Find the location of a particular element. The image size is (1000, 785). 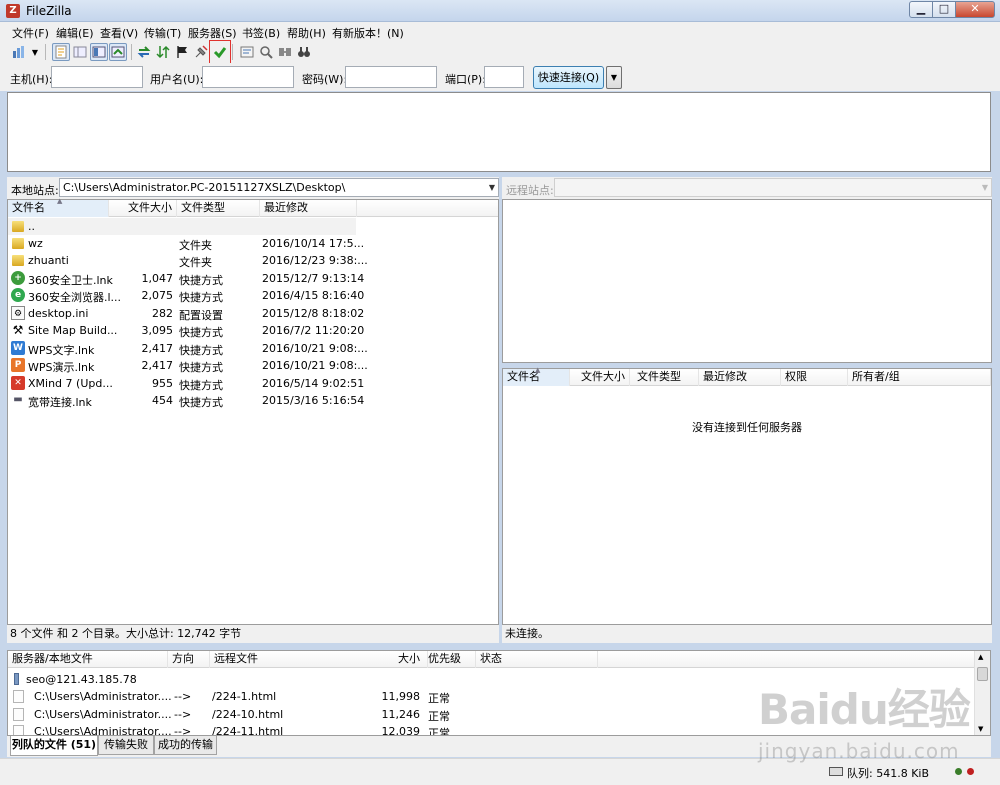

local-tree-icon is located at coordinates (80, 52).